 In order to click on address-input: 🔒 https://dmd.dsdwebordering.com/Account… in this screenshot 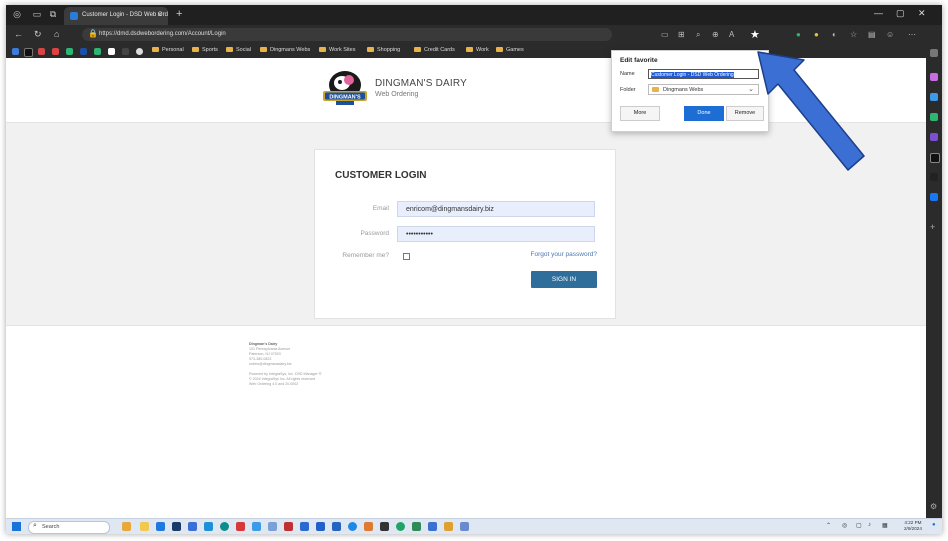, I will do `click(347, 34)`.